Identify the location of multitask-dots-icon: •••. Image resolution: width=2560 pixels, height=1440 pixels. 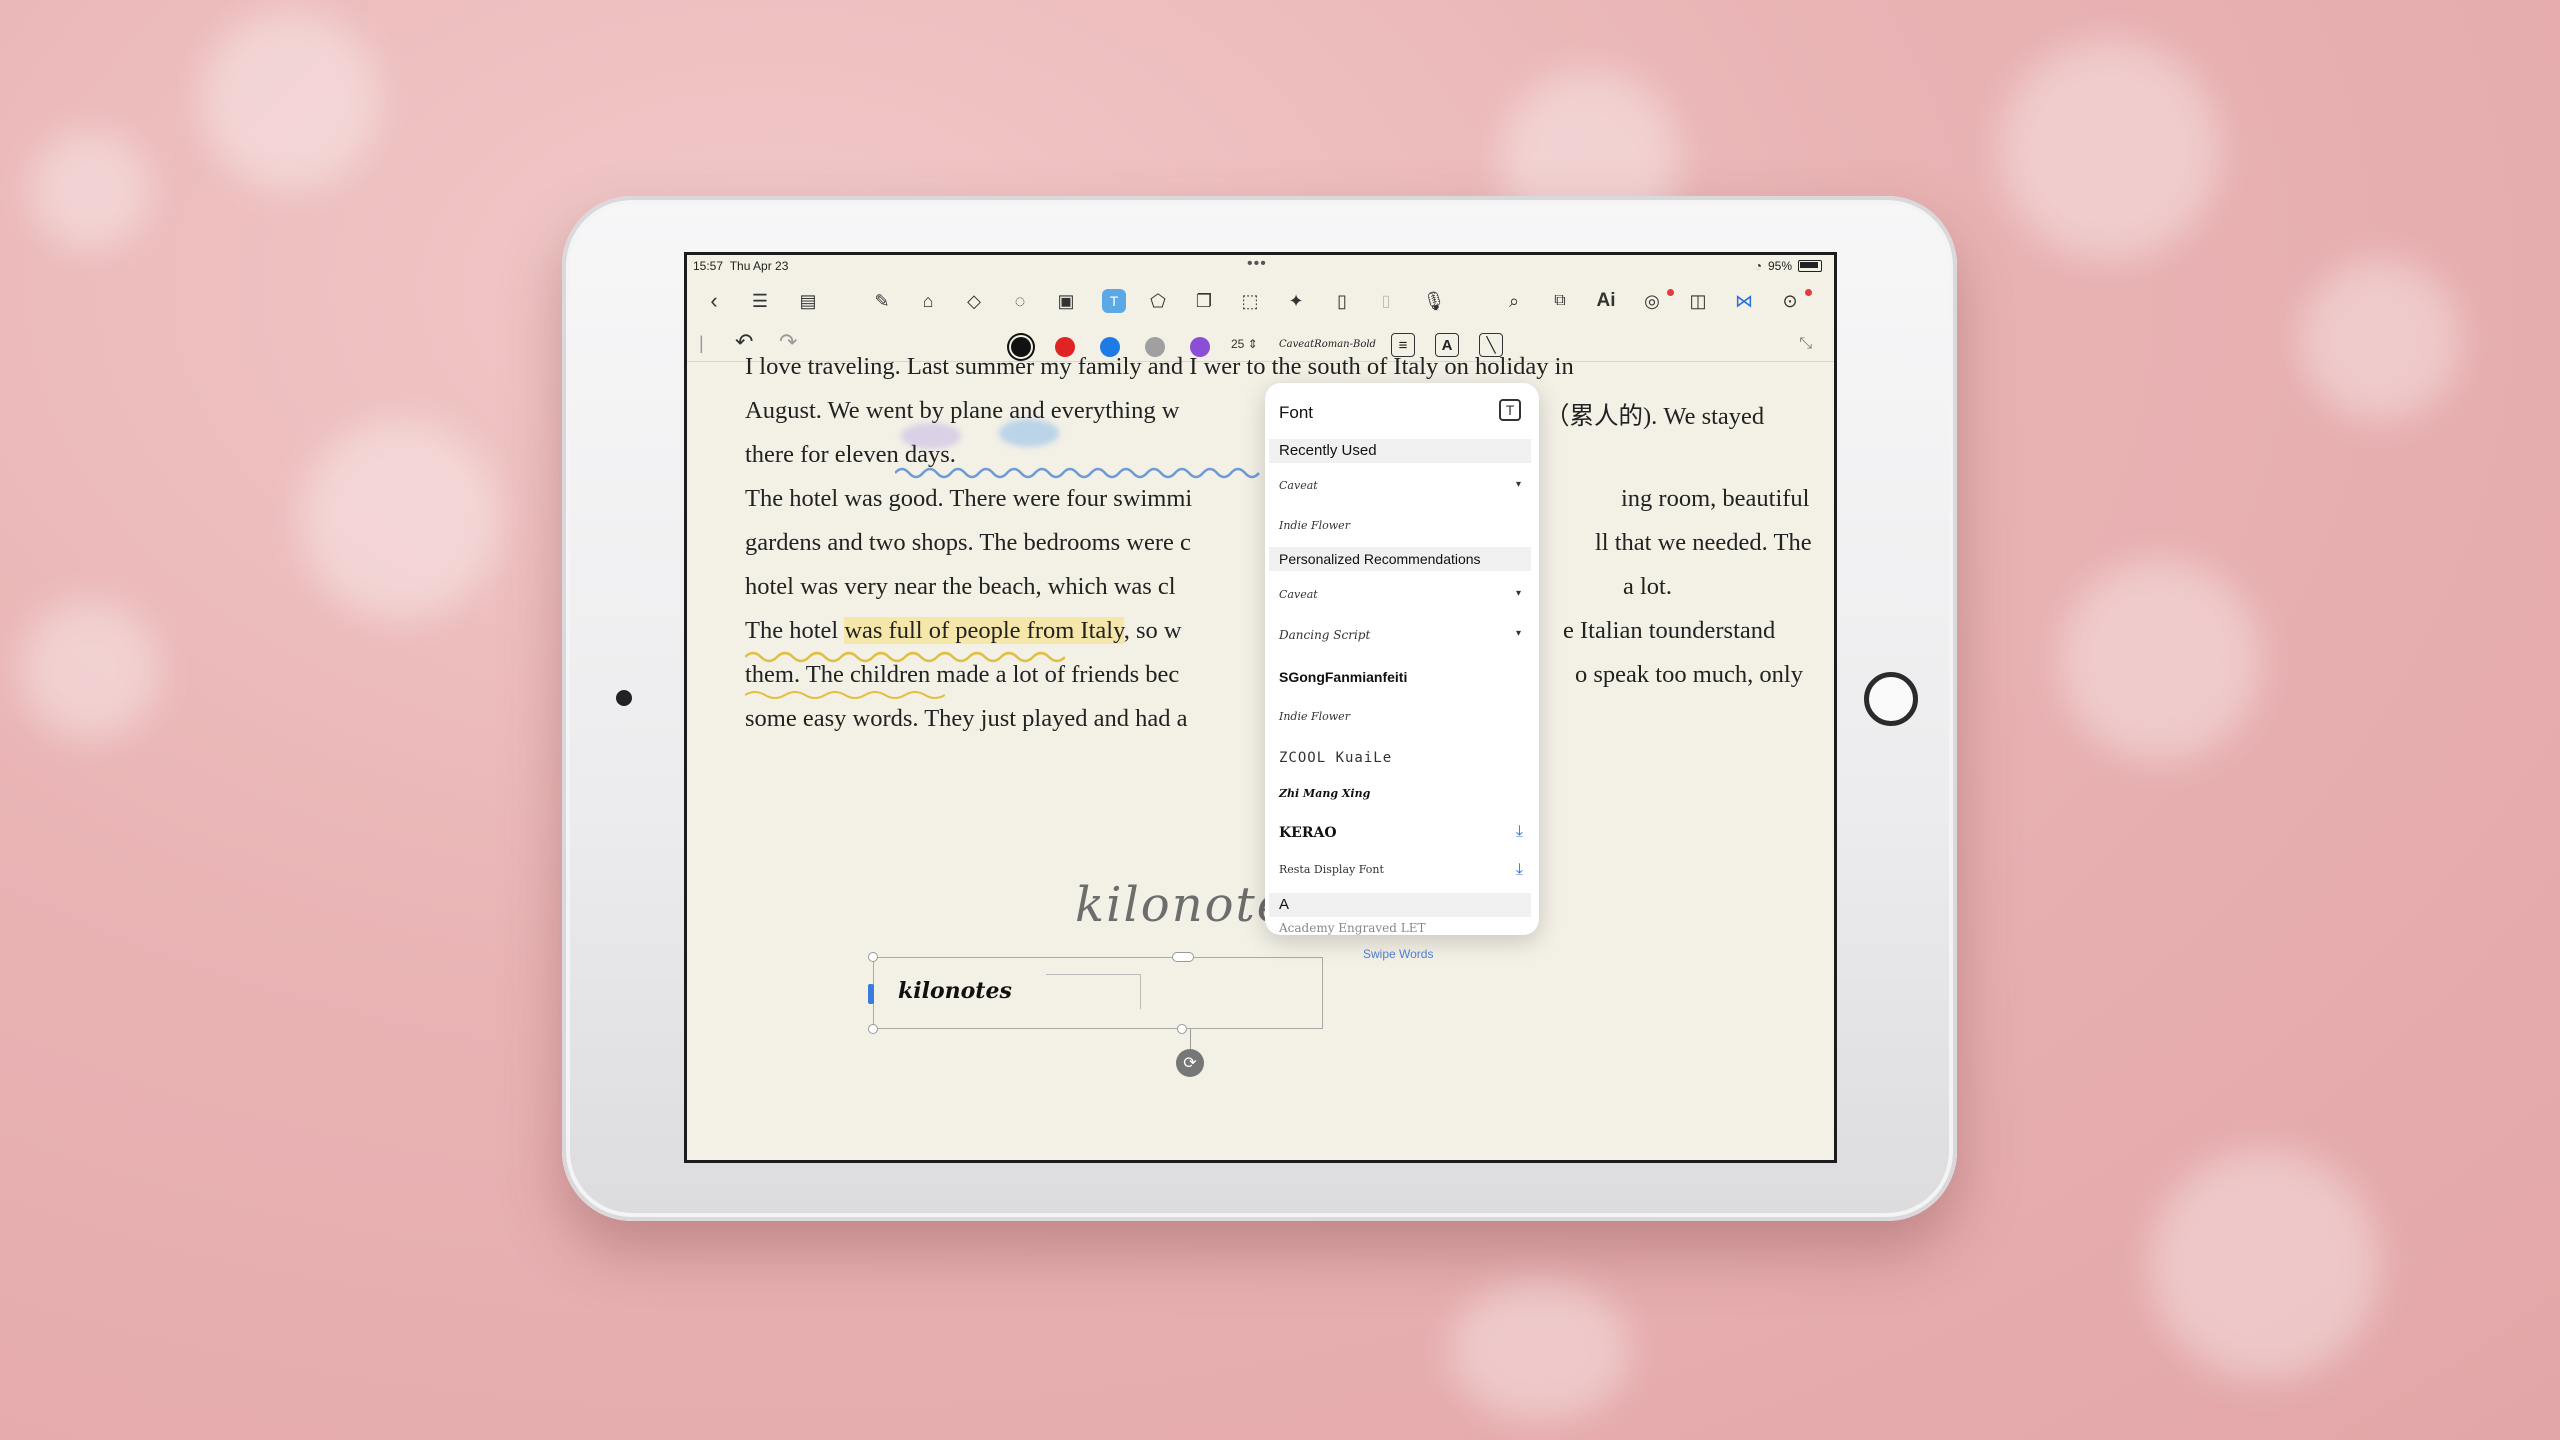
(1257, 264).